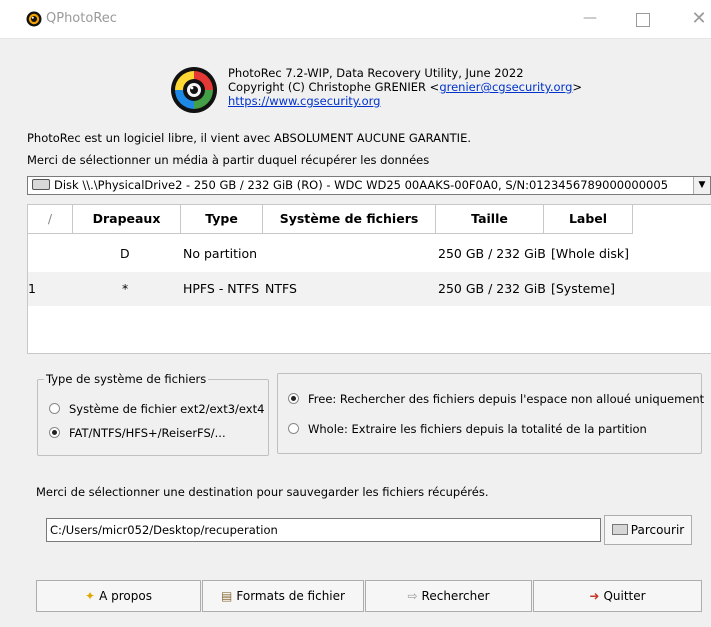 The height and width of the screenshot is (627, 711). I want to click on row-filesystem: NTFS, so click(281, 288).